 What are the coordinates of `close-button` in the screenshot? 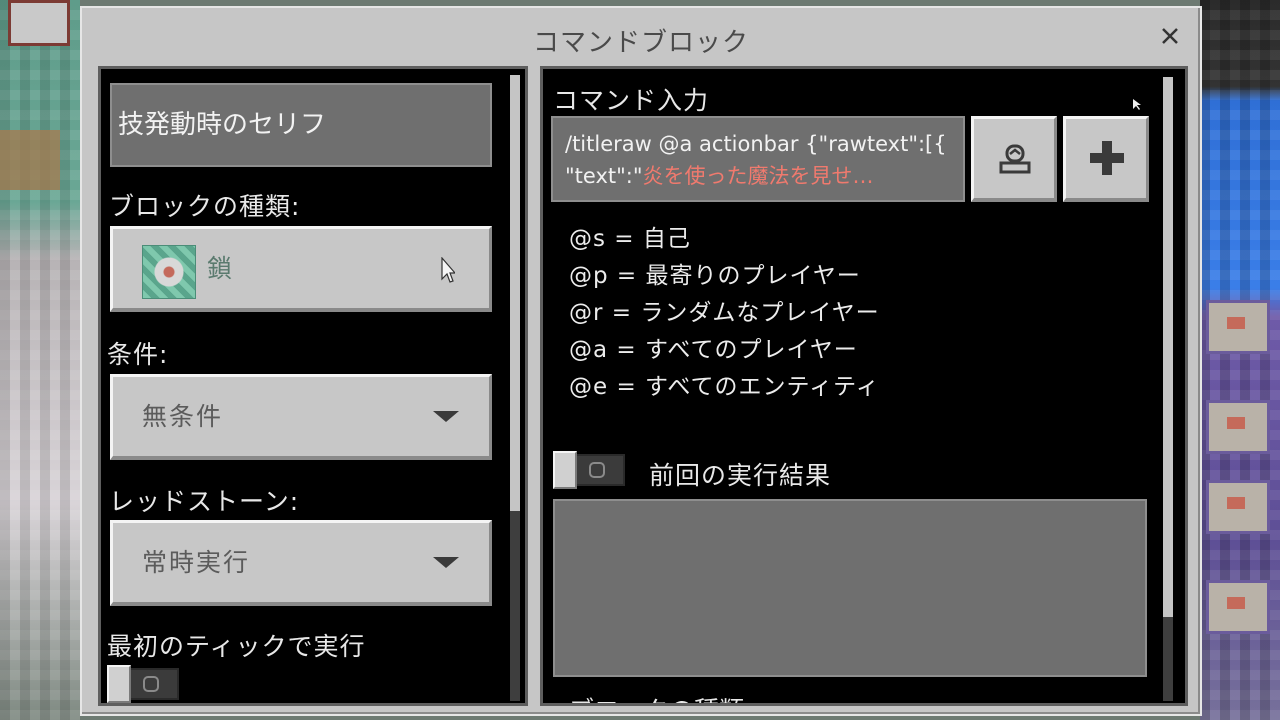 It's located at (1170, 36).